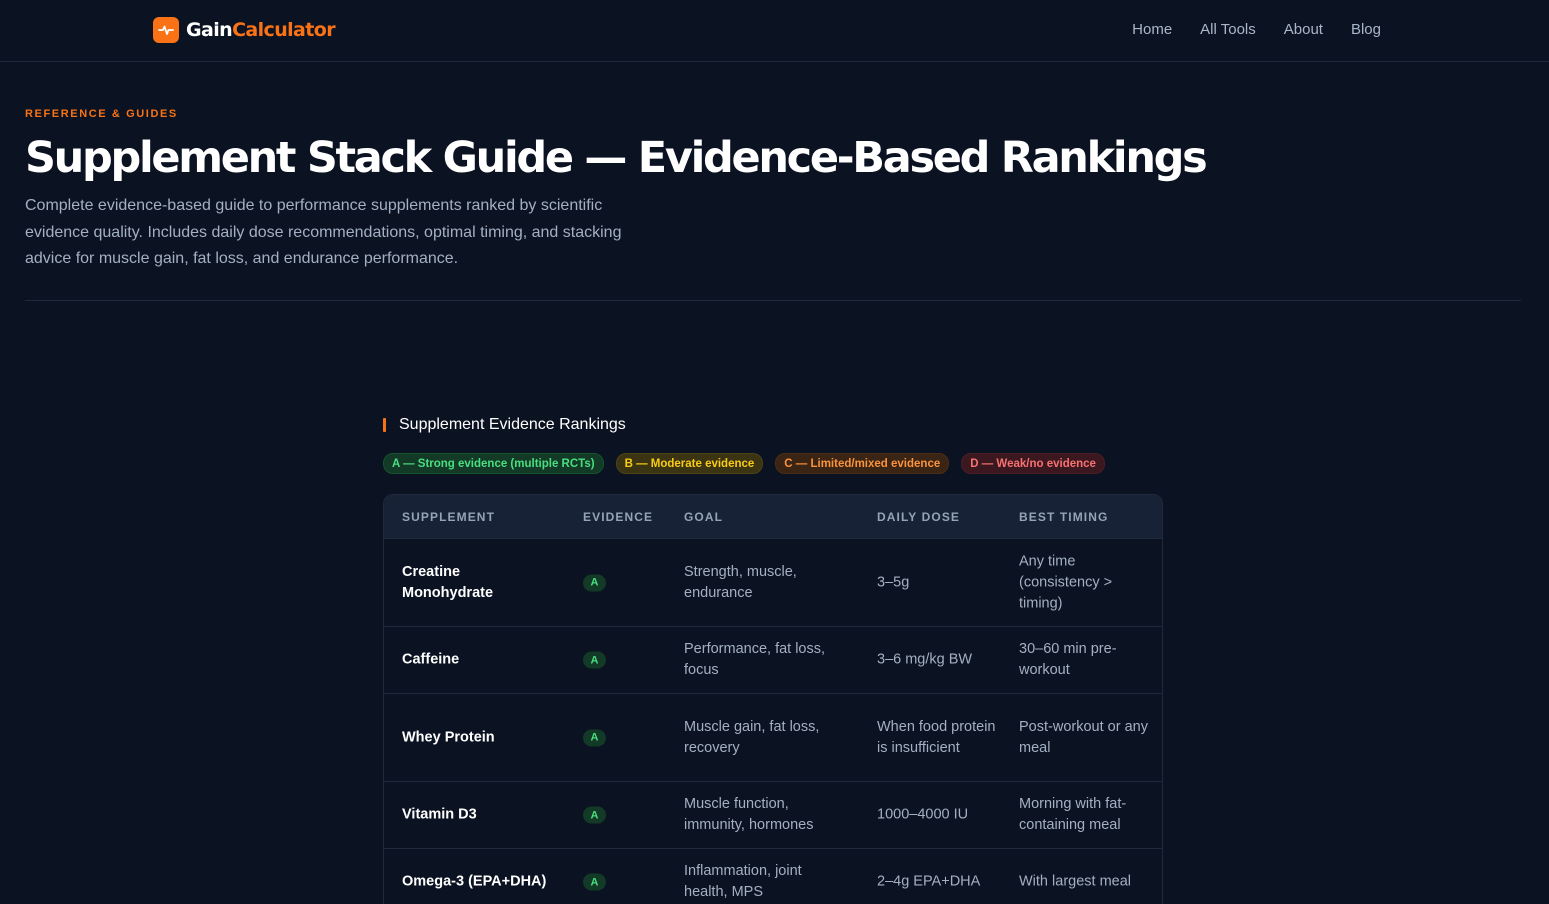 The height and width of the screenshot is (904, 1549). What do you see at coordinates (936, 737) in the screenshot?
I see `supplement-dose: When food protein is insufficient` at bounding box center [936, 737].